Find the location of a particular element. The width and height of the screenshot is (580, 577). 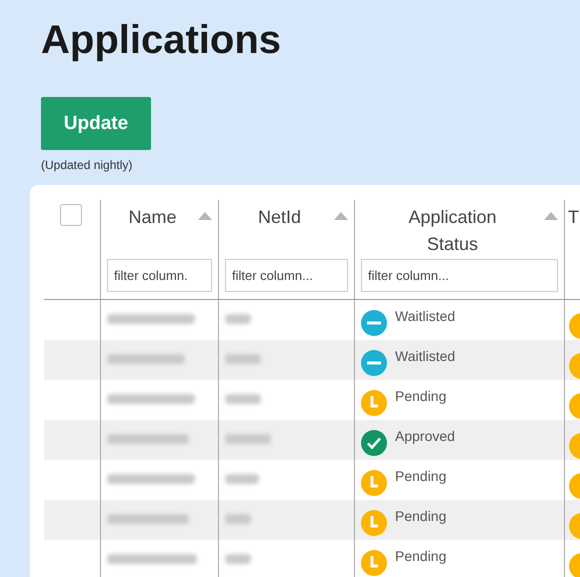

table-row: Approved is located at coordinates (312, 440).